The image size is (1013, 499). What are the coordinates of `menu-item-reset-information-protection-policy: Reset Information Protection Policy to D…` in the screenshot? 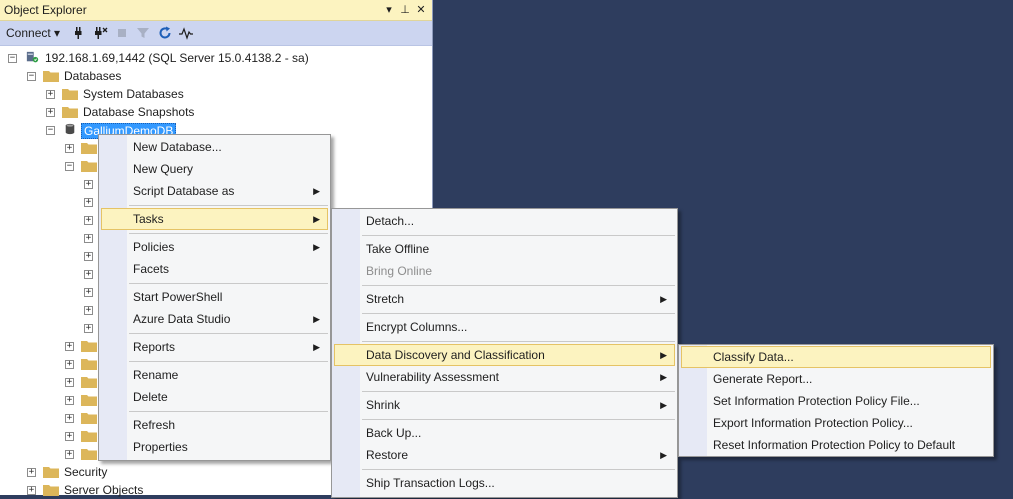 It's located at (836, 445).